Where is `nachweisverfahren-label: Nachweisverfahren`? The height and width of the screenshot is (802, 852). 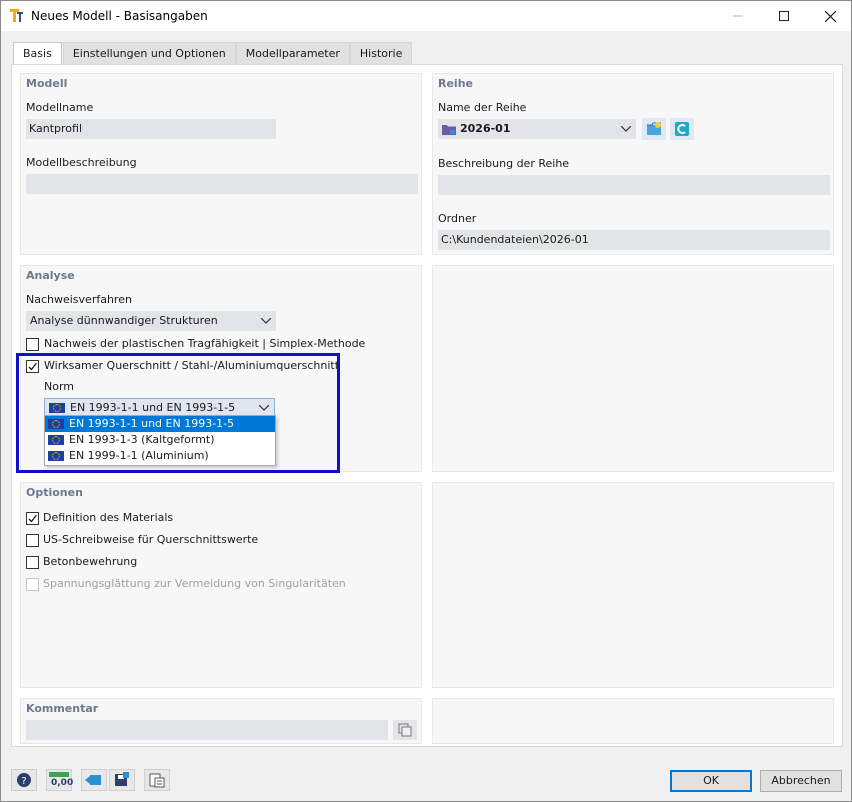
nachweisverfahren-label: Nachweisverfahren is located at coordinates (79, 299).